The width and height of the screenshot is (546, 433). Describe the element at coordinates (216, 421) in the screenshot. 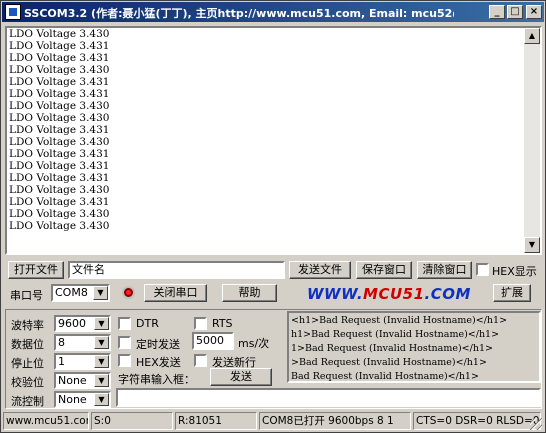

I see `status-received: R:81051` at that location.